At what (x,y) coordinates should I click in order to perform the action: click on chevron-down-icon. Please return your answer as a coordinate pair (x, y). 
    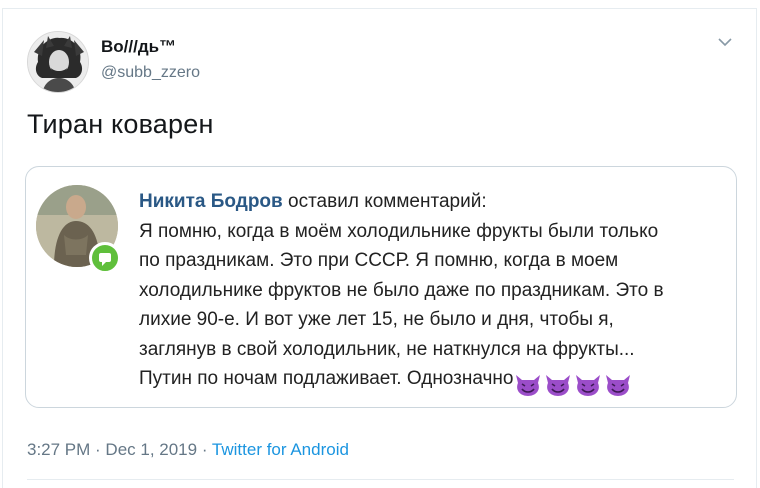
    Looking at the image, I should click on (725, 42).